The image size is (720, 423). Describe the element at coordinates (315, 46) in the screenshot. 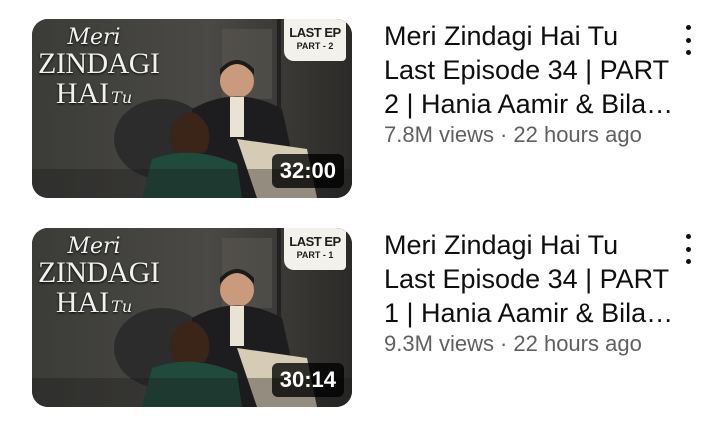

I see `badge-part: PART - 2` at that location.